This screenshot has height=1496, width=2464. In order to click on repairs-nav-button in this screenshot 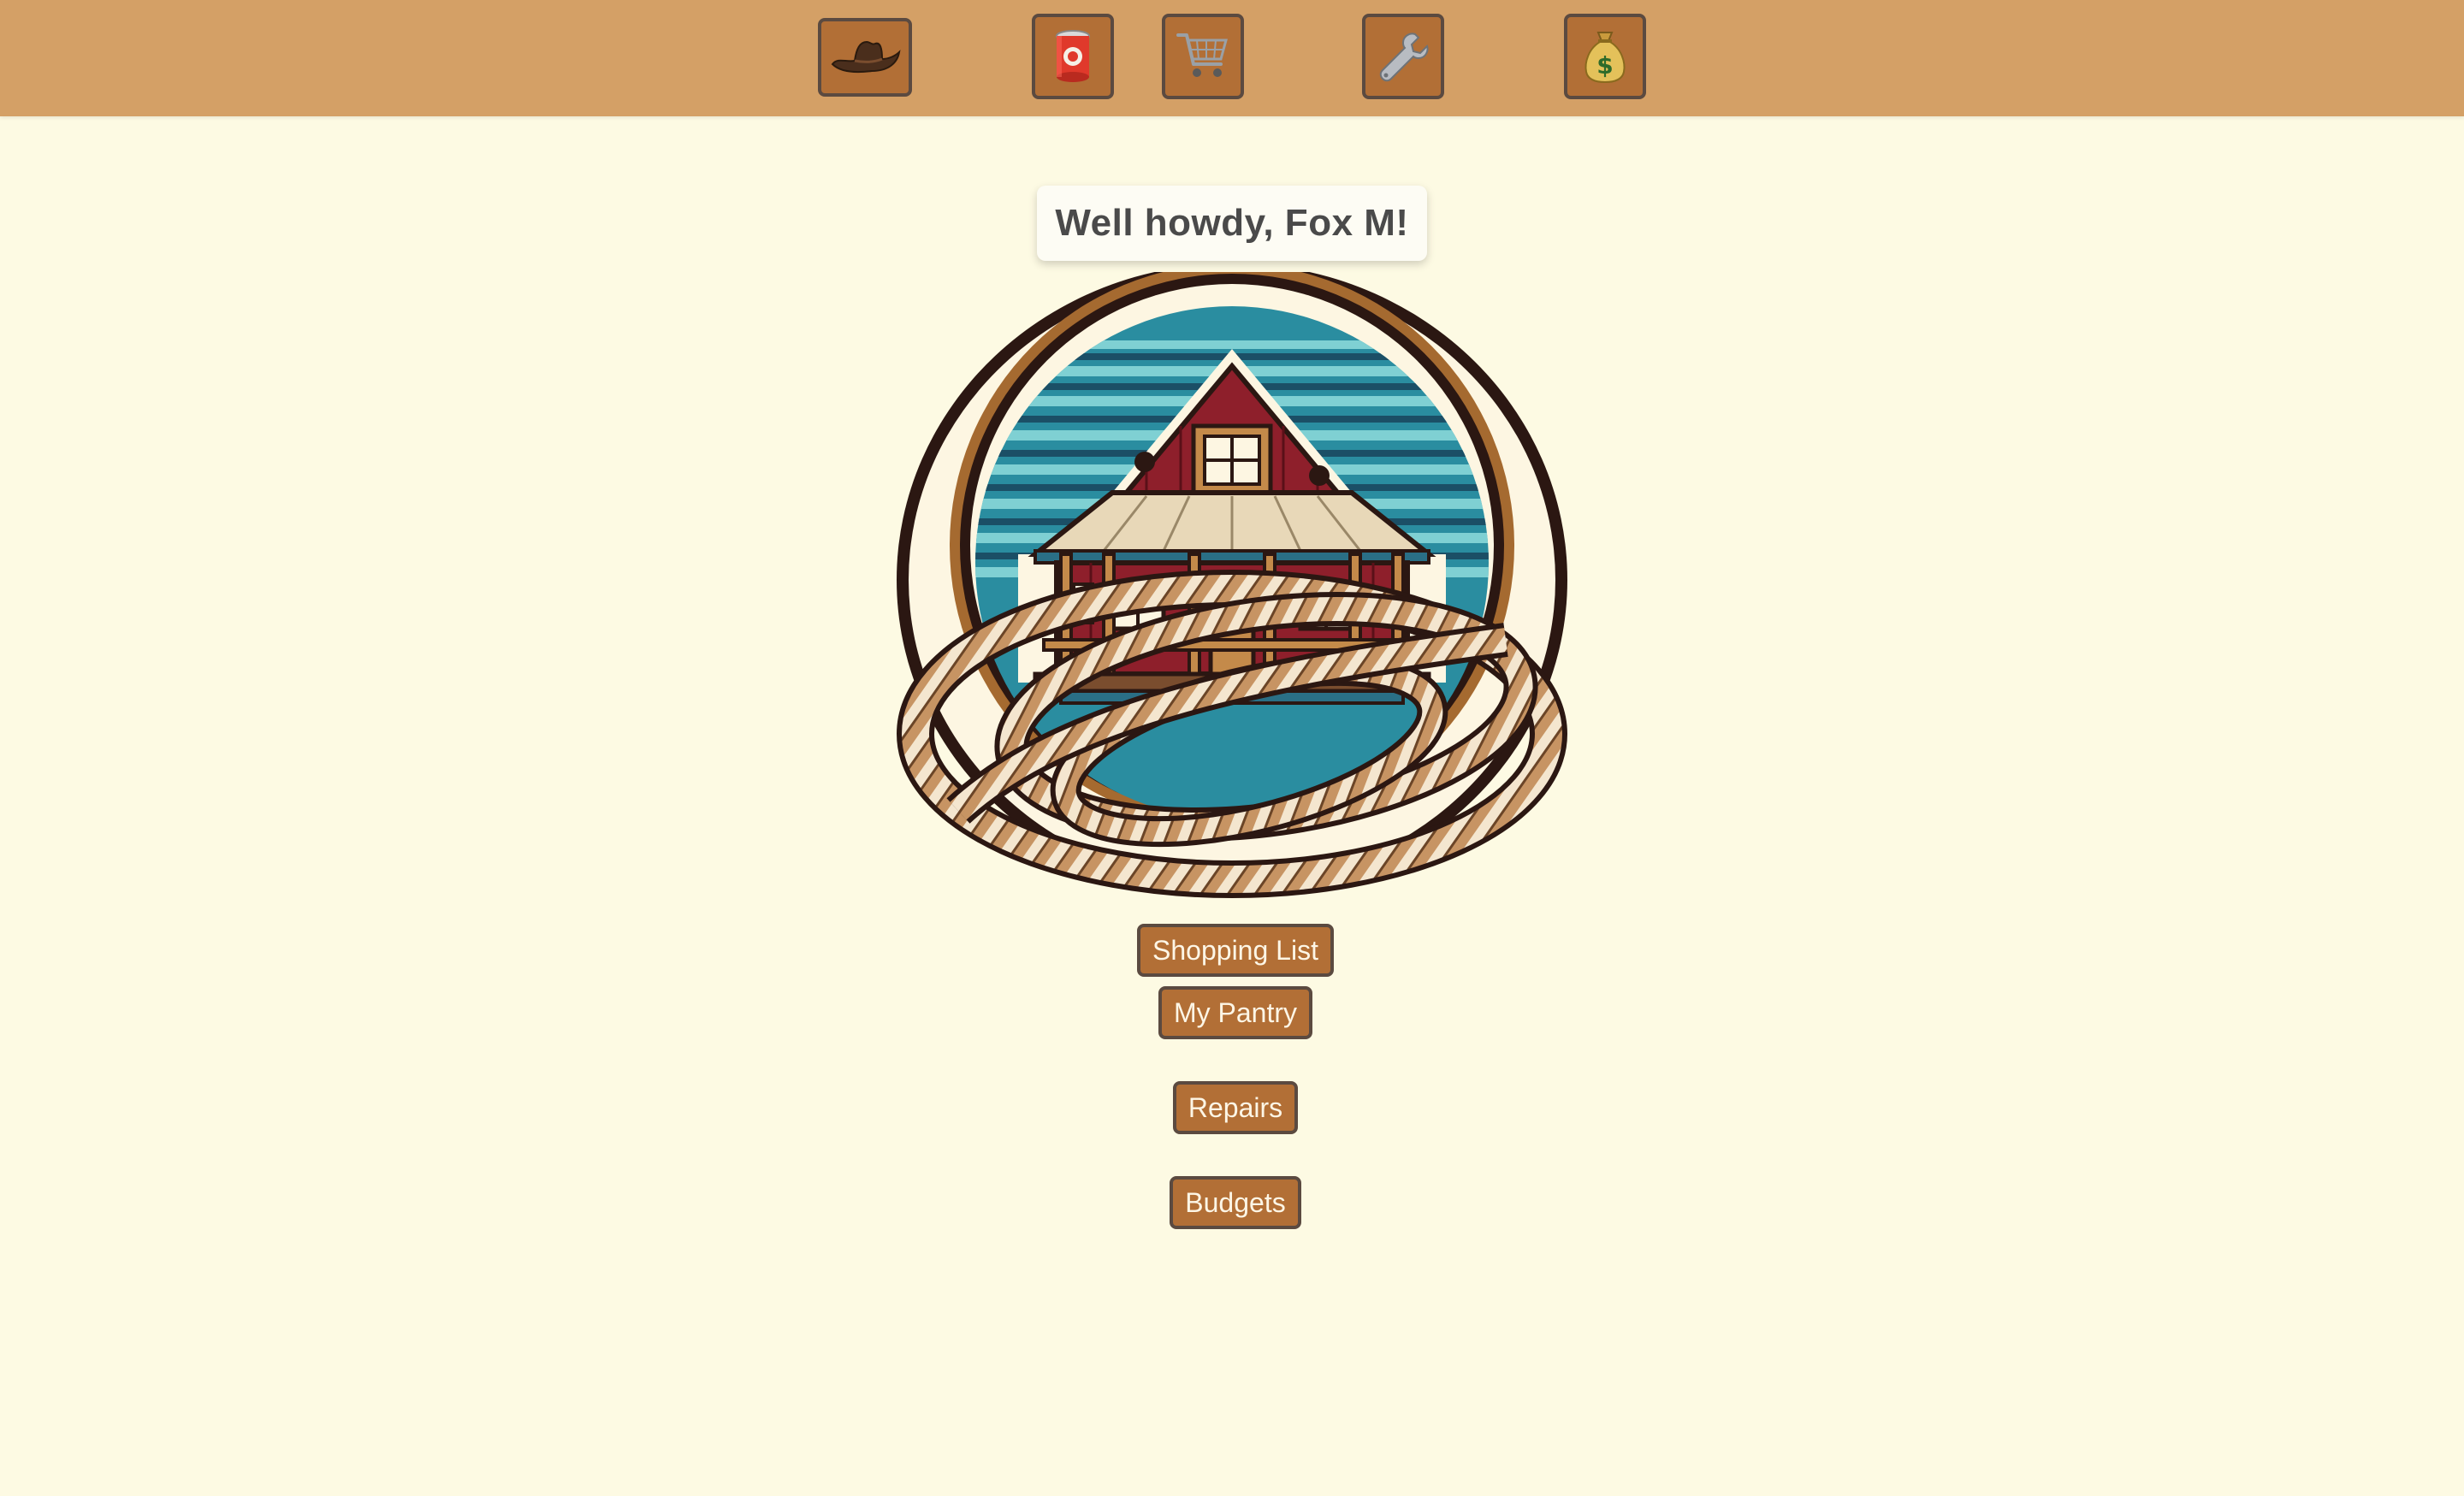, I will do `click(1403, 57)`.